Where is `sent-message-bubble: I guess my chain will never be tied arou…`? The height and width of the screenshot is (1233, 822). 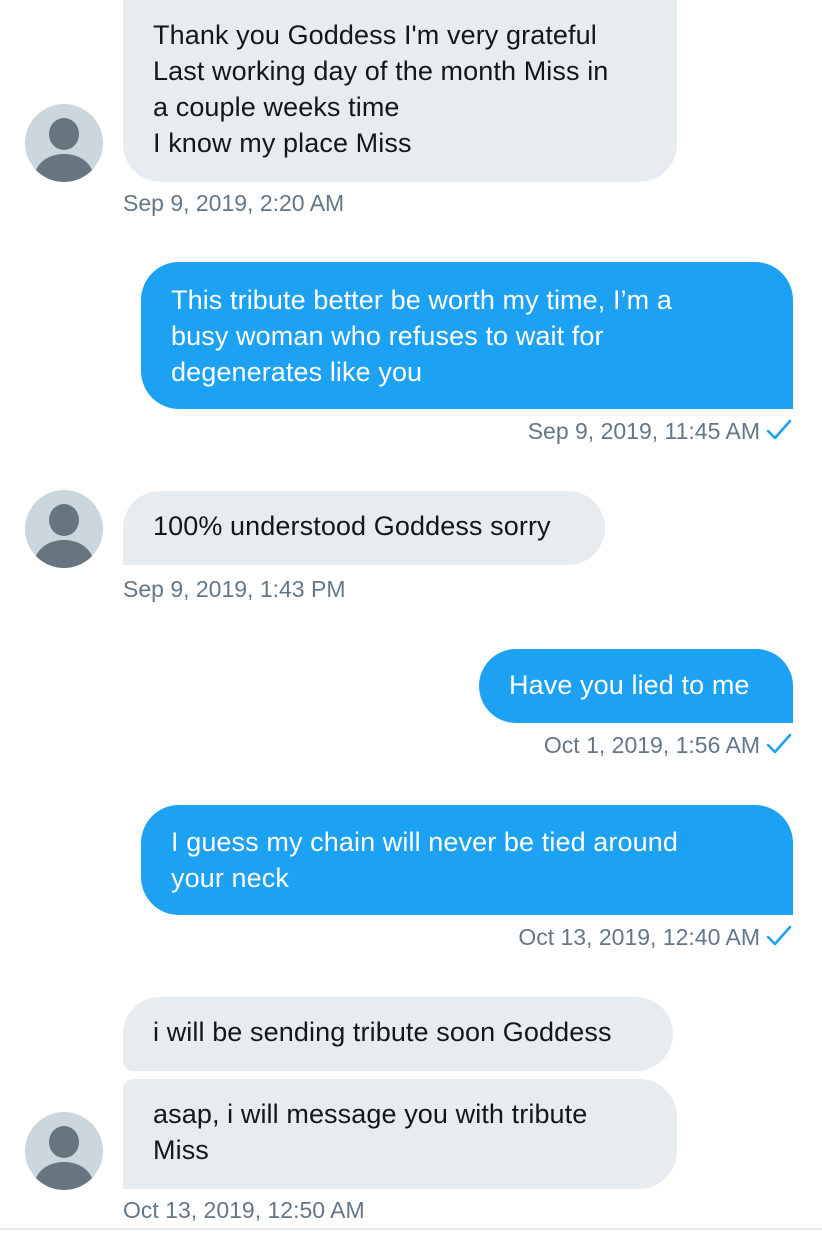
sent-message-bubble: I guess my chain will never be tied arou… is located at coordinates (467, 860).